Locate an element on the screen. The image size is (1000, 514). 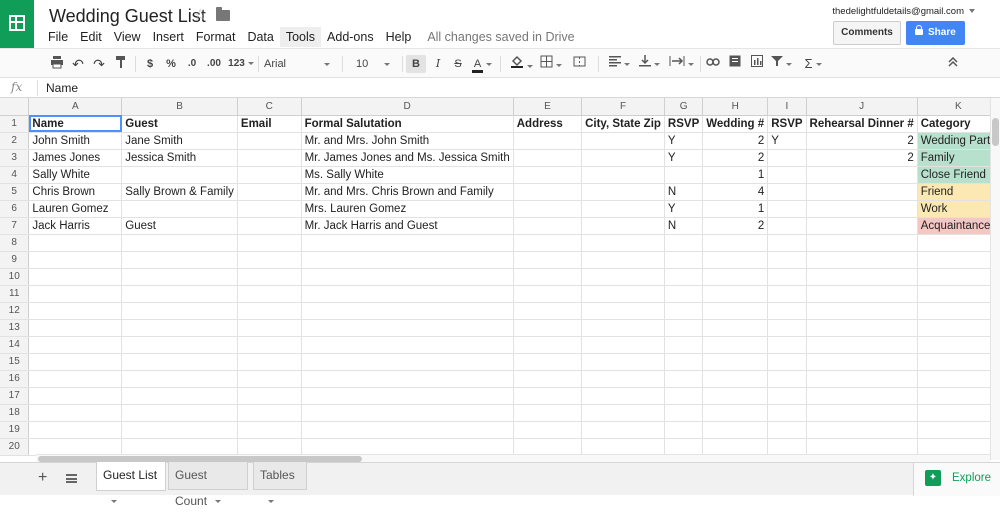
cell: 1 is located at coordinates (735, 175).